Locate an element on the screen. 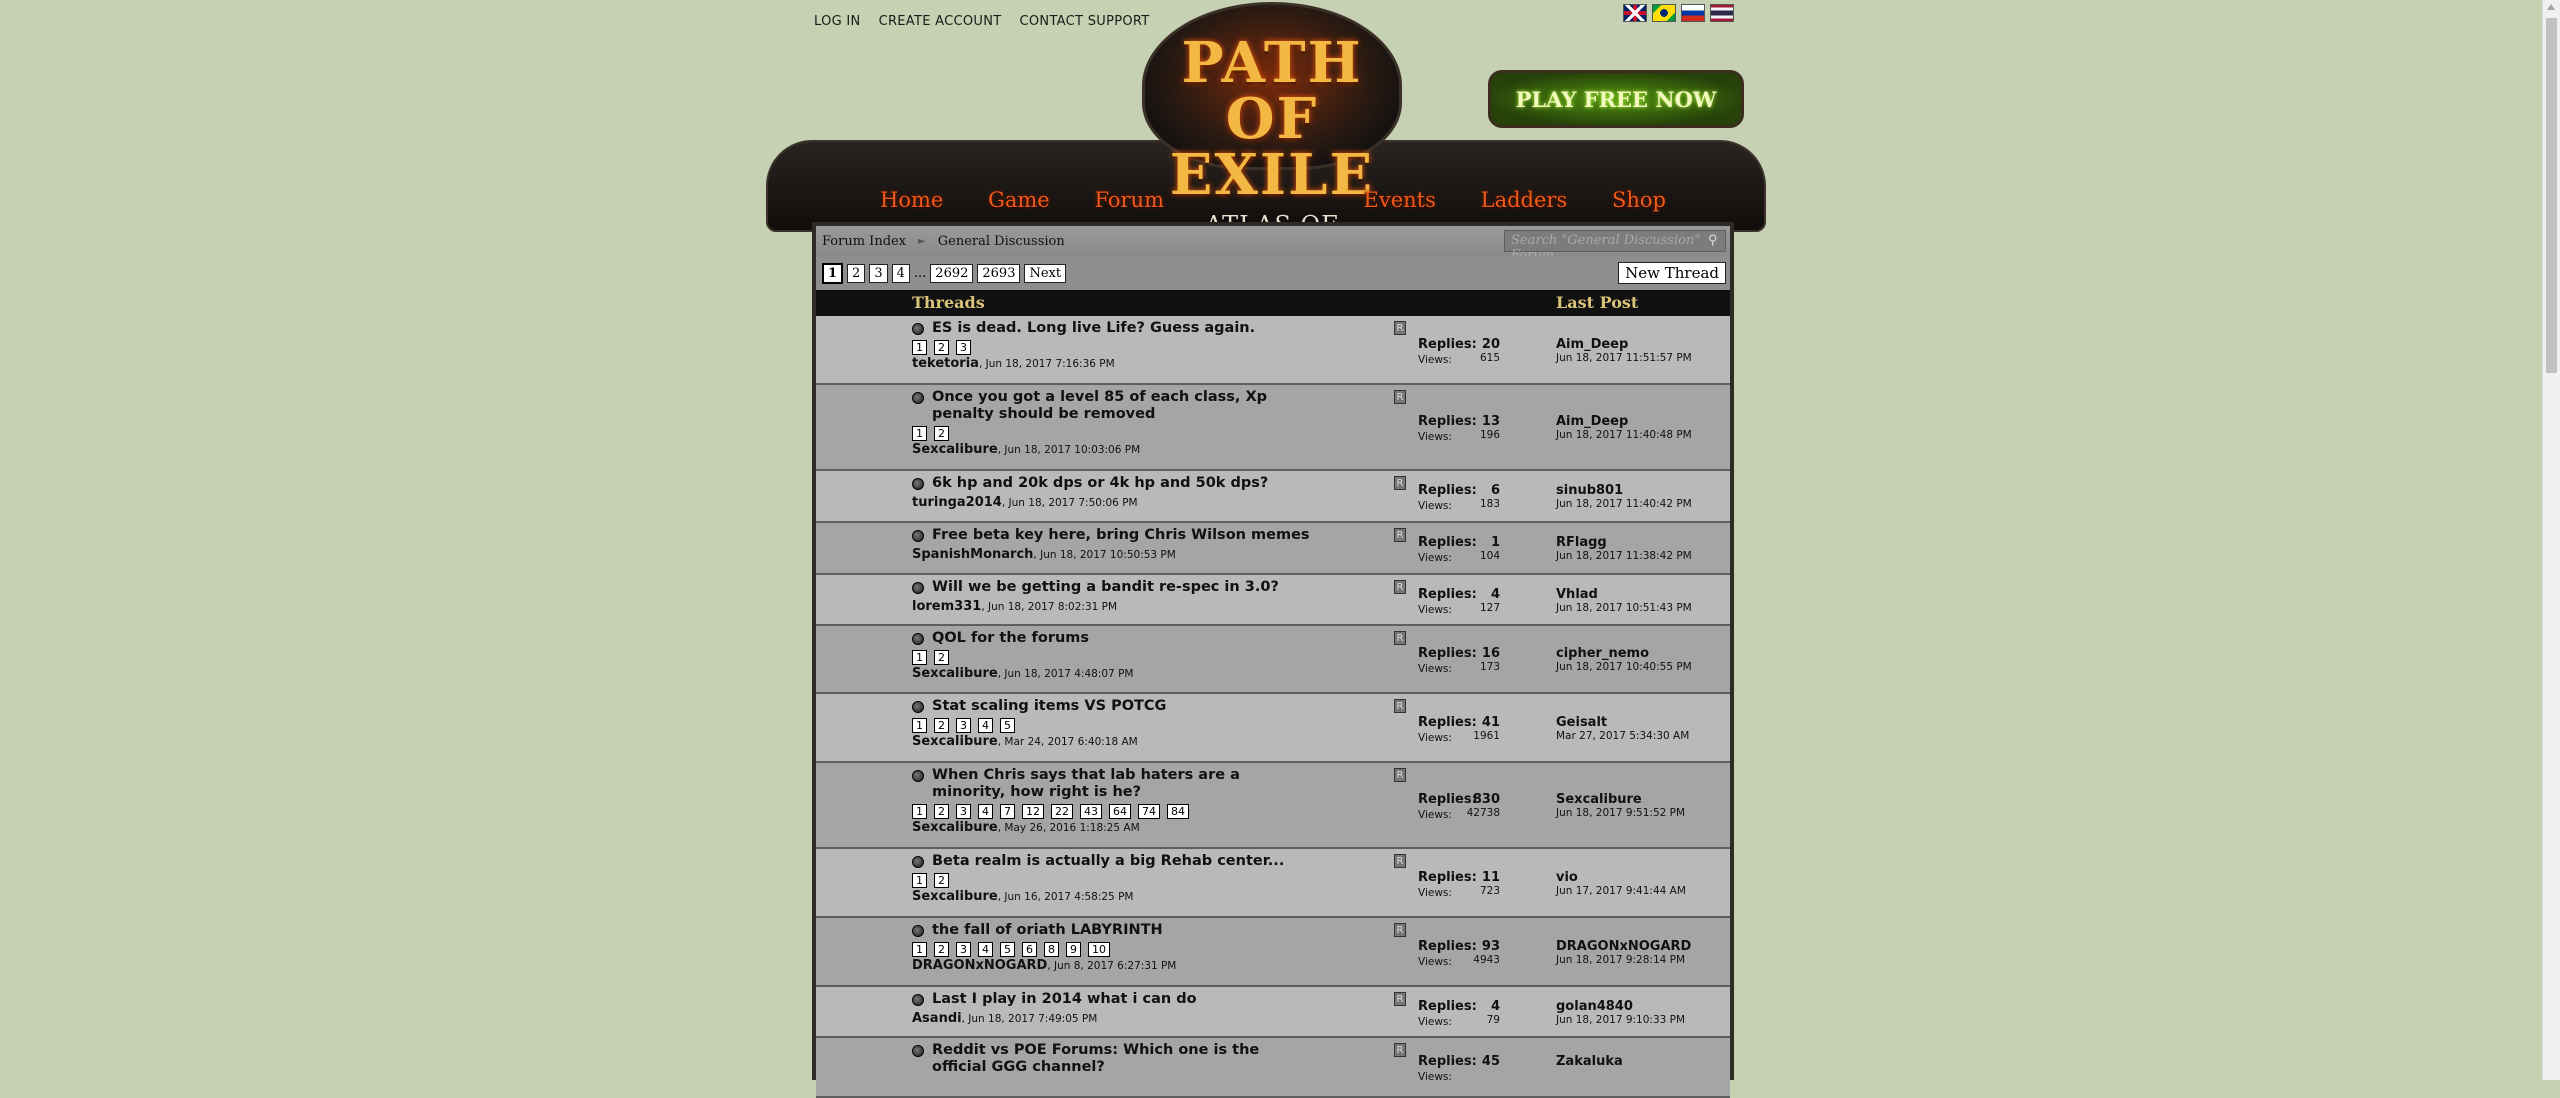  last-post-date: Jun 18, 2017 11:51:57 PM is located at coordinates (1624, 358).